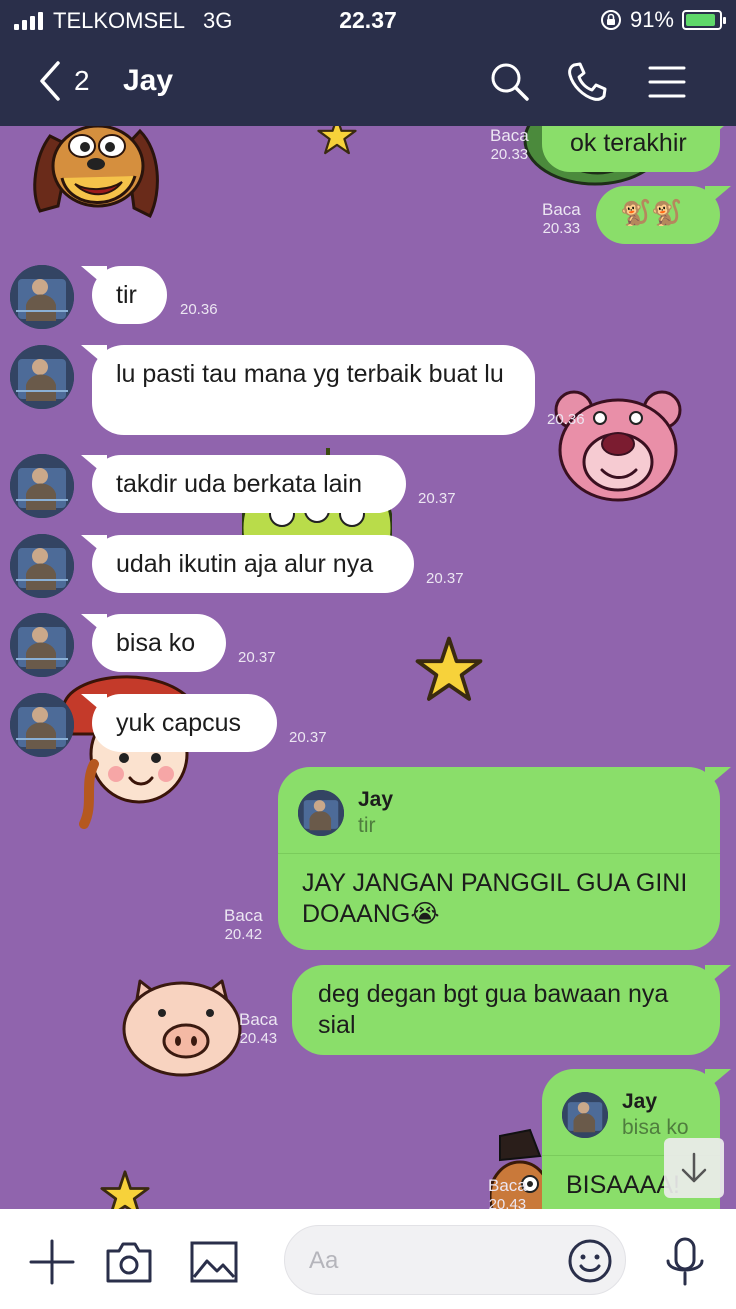  What do you see at coordinates (685, 1262) in the screenshot?
I see `microphone-icon` at bounding box center [685, 1262].